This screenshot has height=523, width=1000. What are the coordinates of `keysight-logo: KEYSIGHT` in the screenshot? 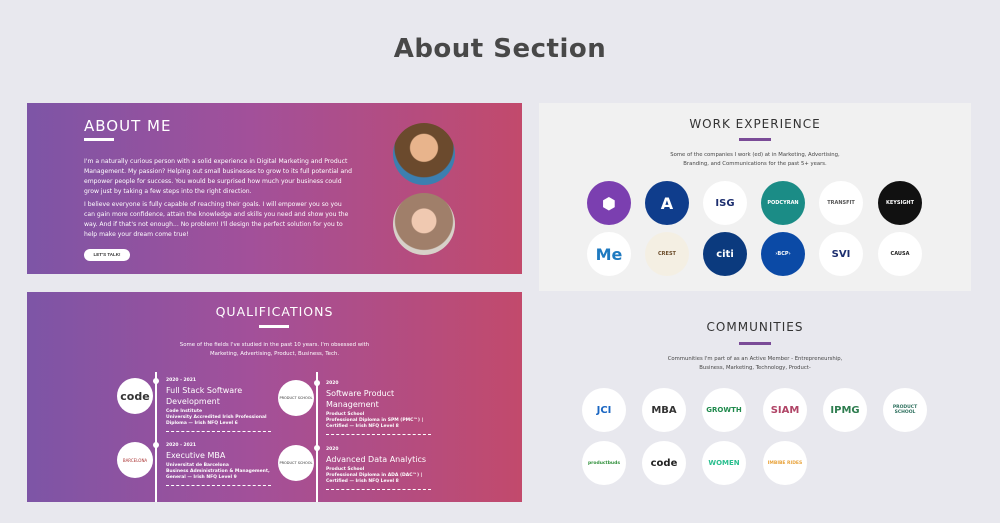 It's located at (900, 203).